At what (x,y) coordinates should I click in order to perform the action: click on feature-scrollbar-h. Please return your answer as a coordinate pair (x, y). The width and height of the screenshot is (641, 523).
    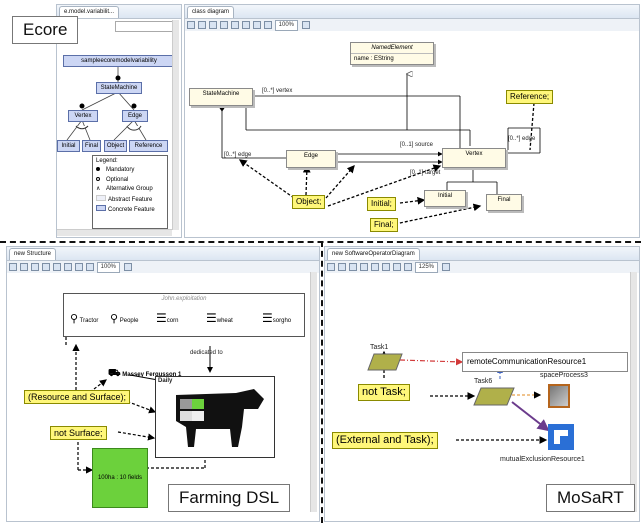
    Looking at the image, I should click on (114, 232).